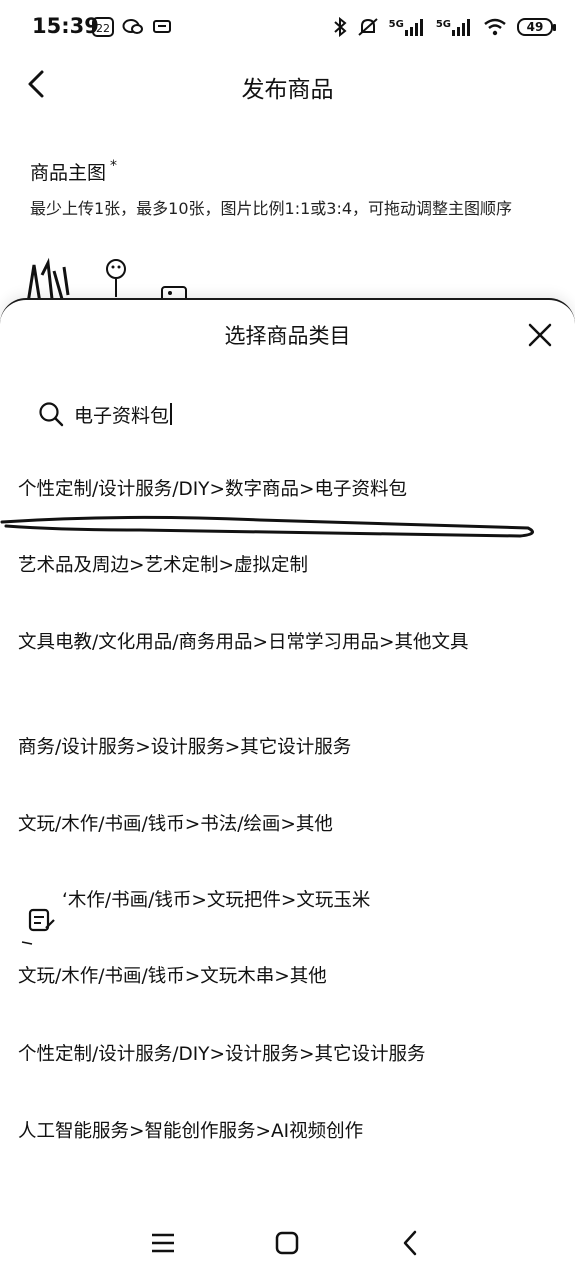 The height and width of the screenshot is (1282, 575). Describe the element at coordinates (288, 414) in the screenshot. I see `search-input: 电子资料包` at that location.